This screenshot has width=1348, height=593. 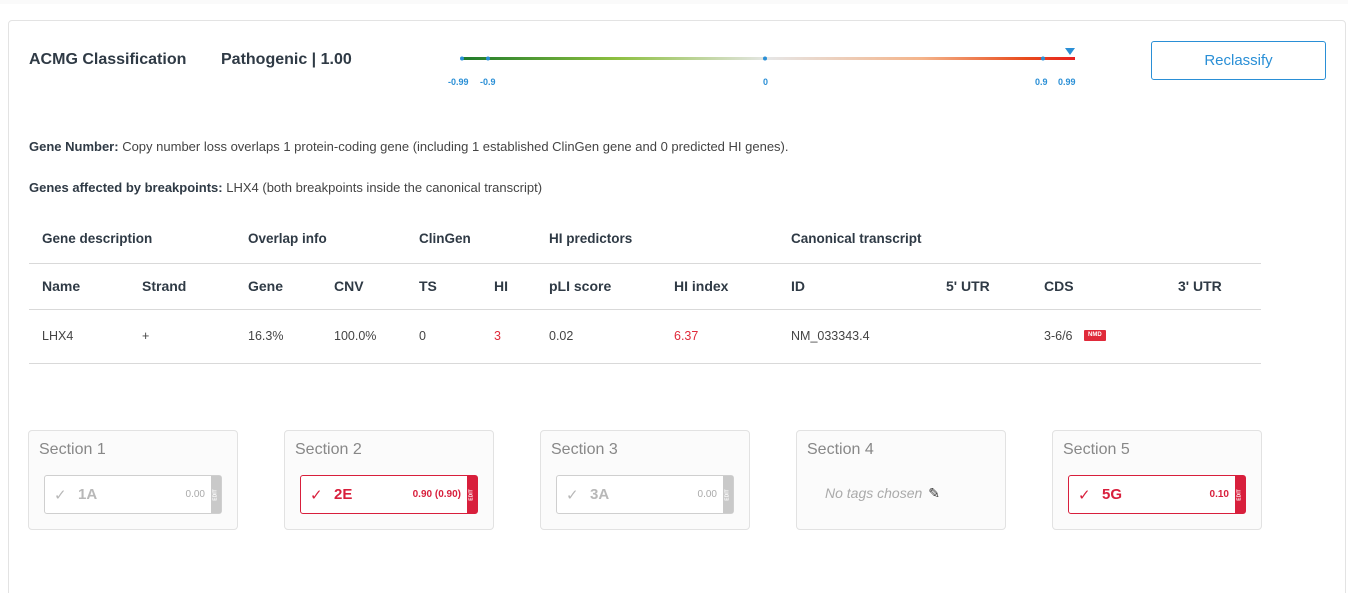 I want to click on column-header-5-utr: 5' UTR, so click(x=968, y=286).